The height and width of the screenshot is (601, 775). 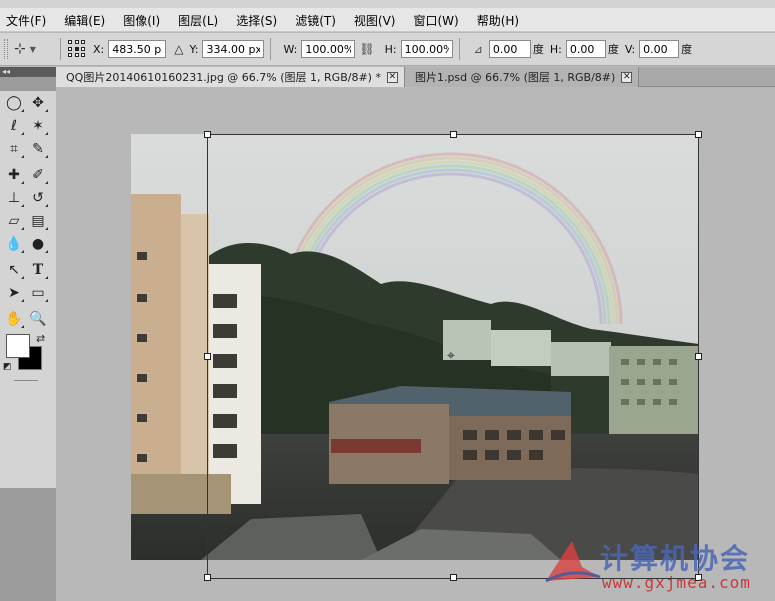 I want to click on y-position-field, so click(x=233, y=49).